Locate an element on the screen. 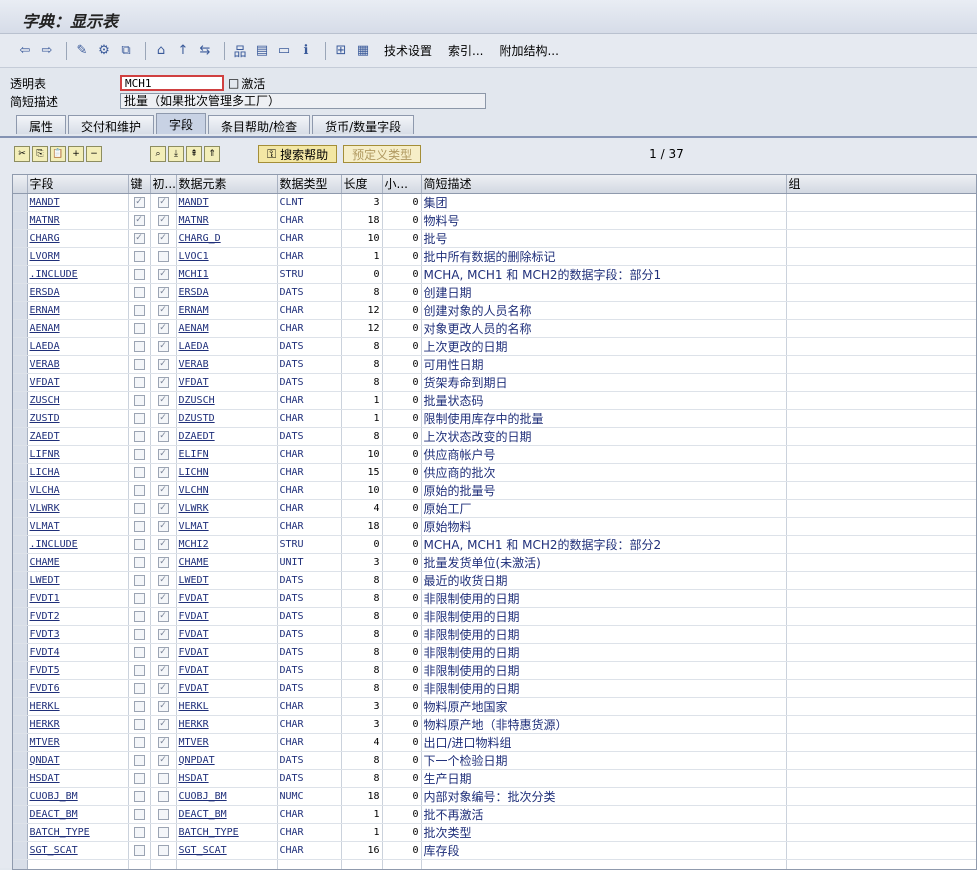 Image resolution: width=977 pixels, height=870 pixels. table-row: SGT_SCAT SGT_SCAT CHAR 16 0 库存段 is located at coordinates (494, 850).